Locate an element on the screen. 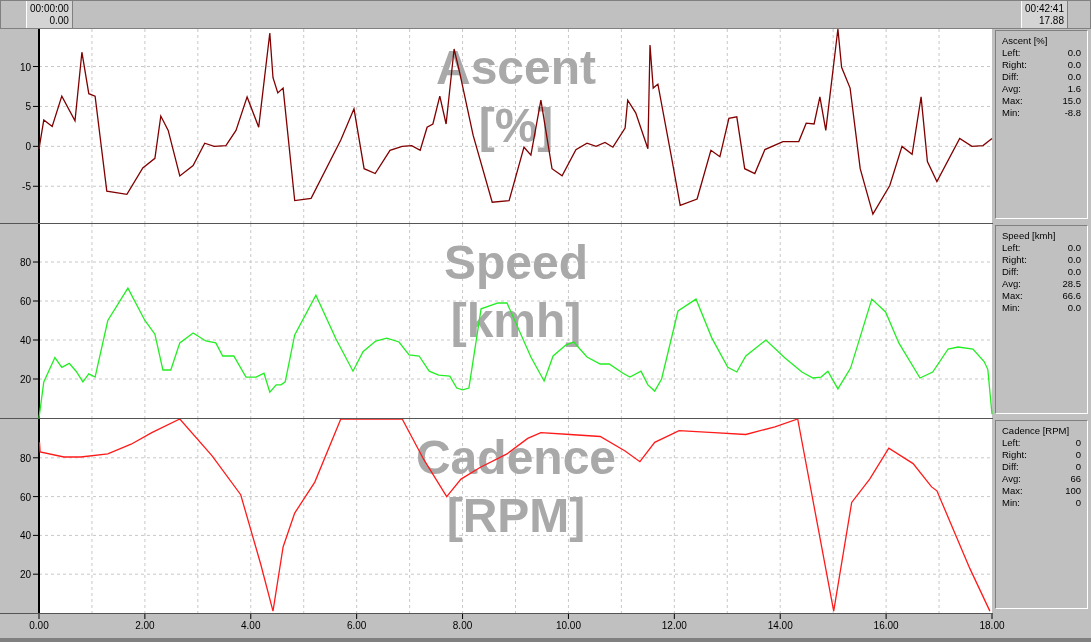 This screenshot has height=642, width=1091. y-tick-label: 0 is located at coordinates (28, 147).